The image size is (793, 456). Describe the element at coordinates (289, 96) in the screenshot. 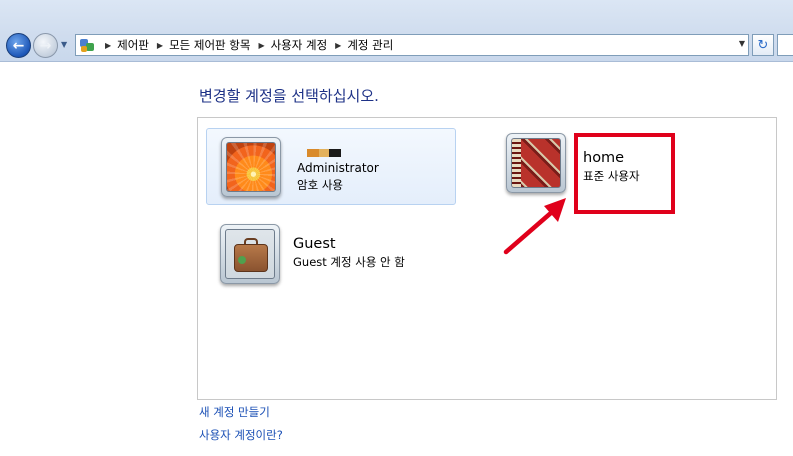

I see `page-title: 변경할 계정을 선택하십시오.` at that location.